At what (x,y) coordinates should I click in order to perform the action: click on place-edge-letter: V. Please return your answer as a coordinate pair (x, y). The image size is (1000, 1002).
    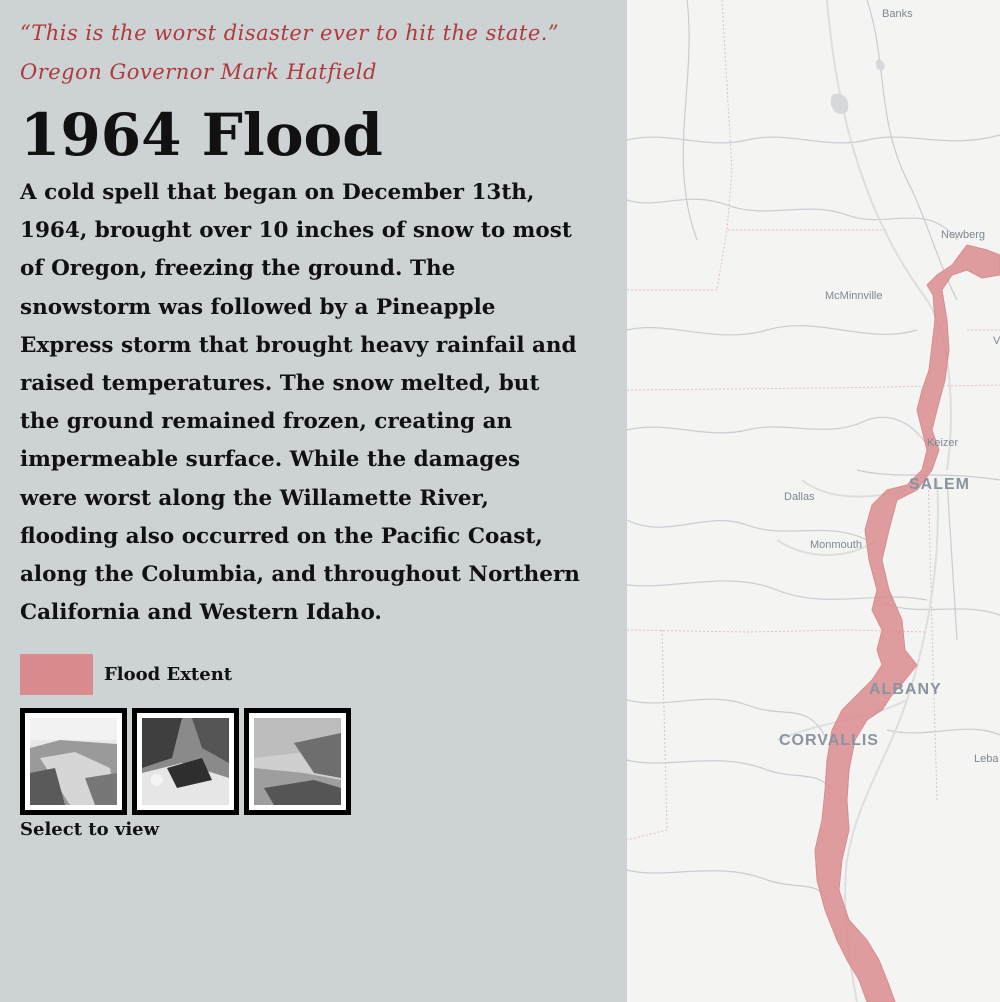
    Looking at the image, I should click on (996, 341).